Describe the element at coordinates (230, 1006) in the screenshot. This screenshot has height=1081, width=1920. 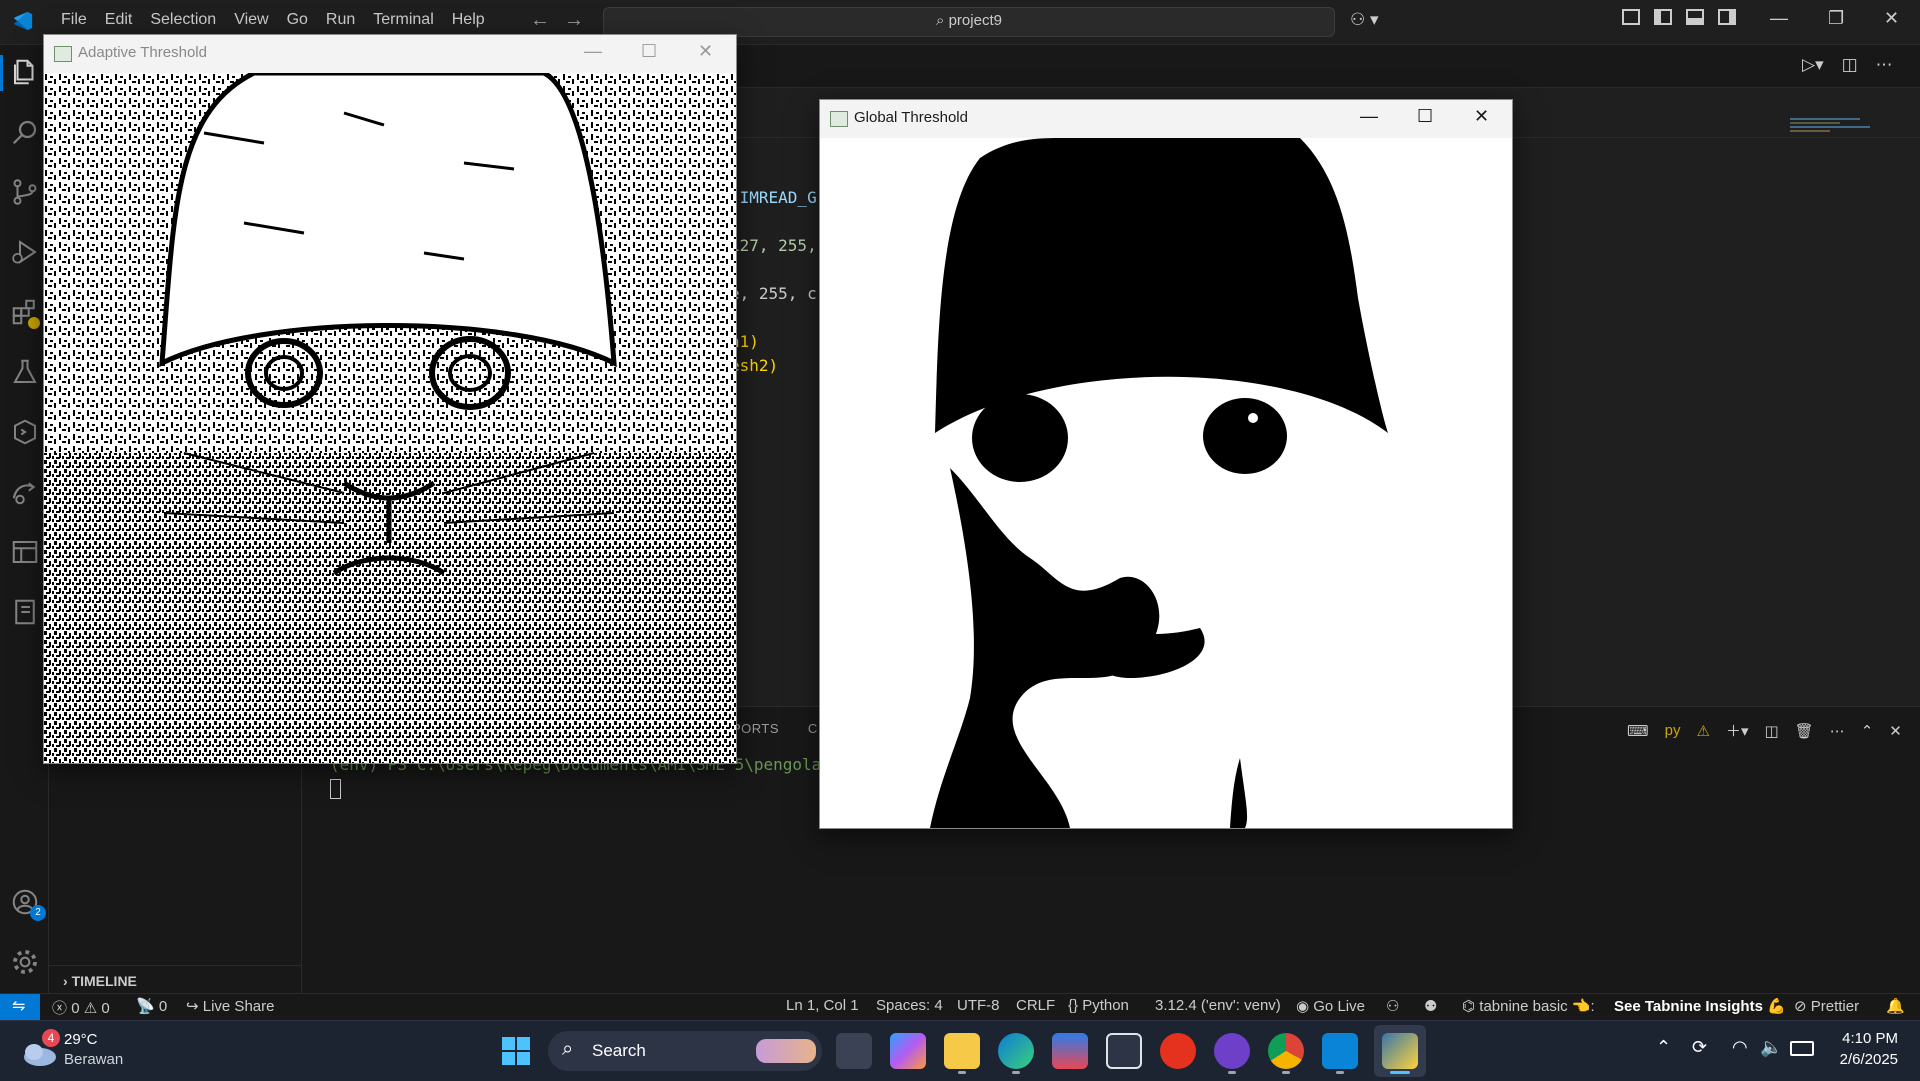
I see `live-share-status: ↪ Live Share` at that location.